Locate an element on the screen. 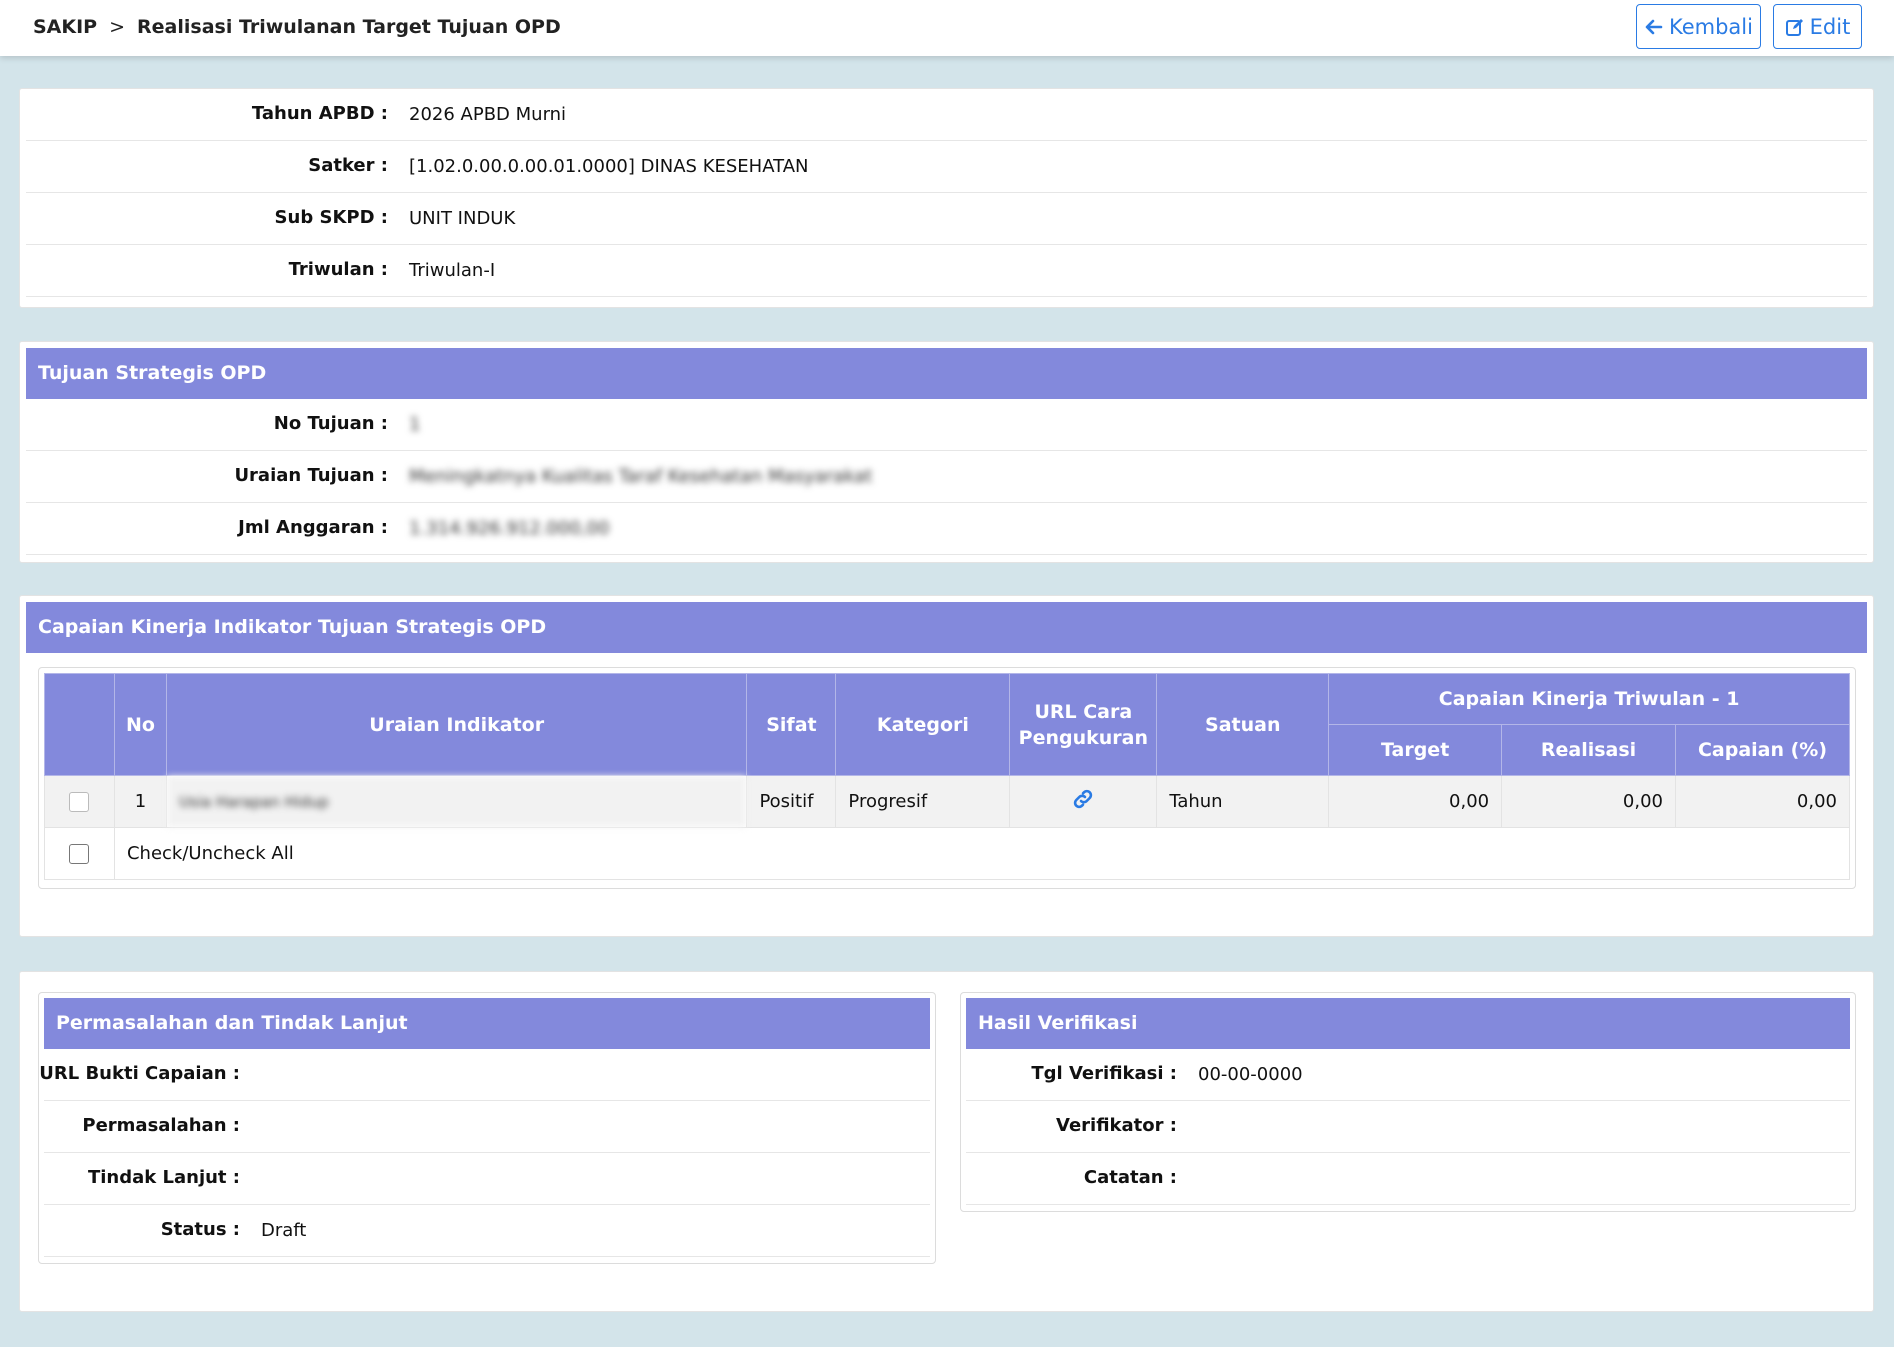 The width and height of the screenshot is (1894, 1347). verifikasi-header: Hasil Verifikasi is located at coordinates (1408, 1023).